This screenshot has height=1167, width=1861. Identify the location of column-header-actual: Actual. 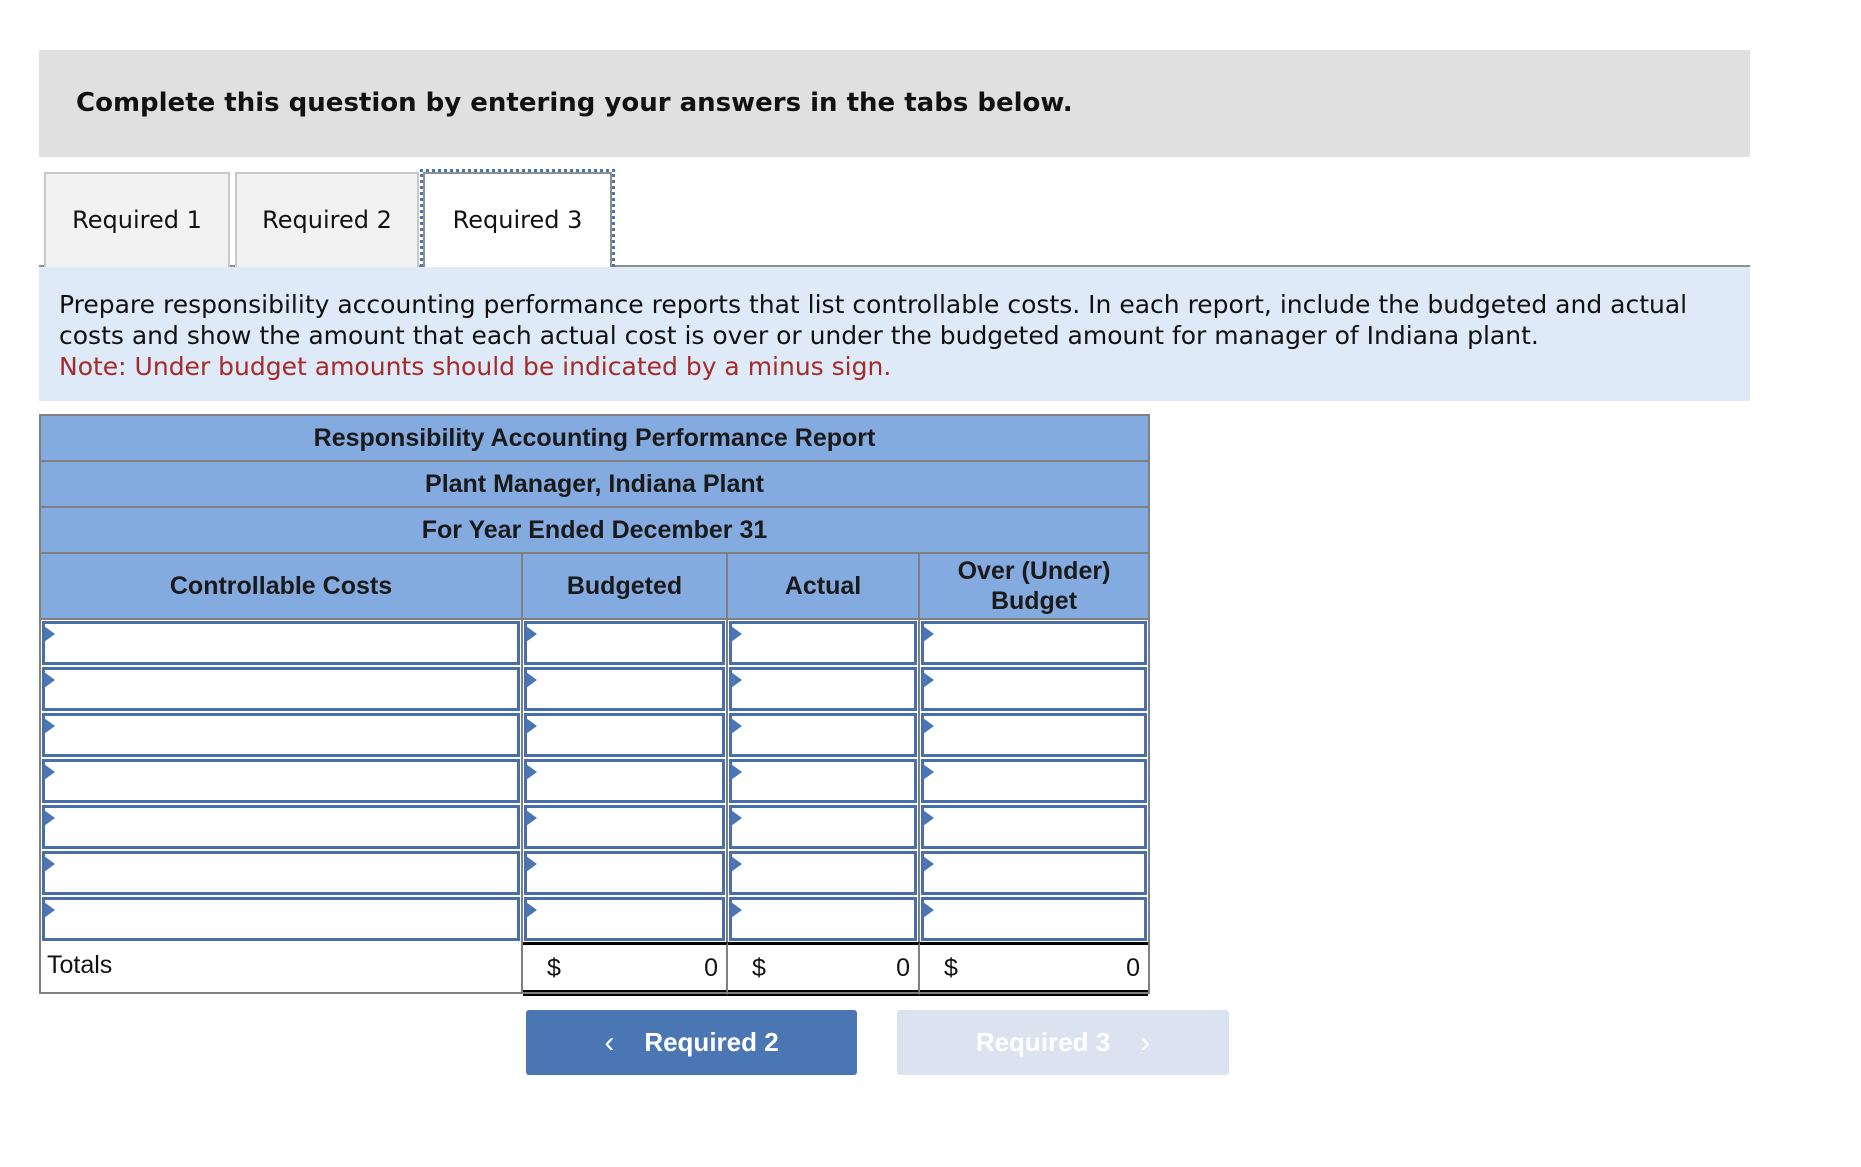
(824, 586).